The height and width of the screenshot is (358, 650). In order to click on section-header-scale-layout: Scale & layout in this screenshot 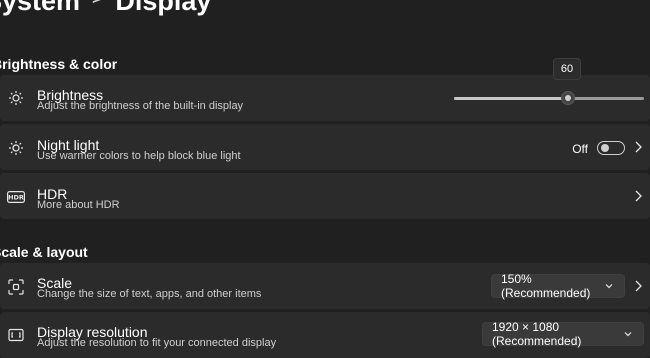, I will do `click(44, 252)`.